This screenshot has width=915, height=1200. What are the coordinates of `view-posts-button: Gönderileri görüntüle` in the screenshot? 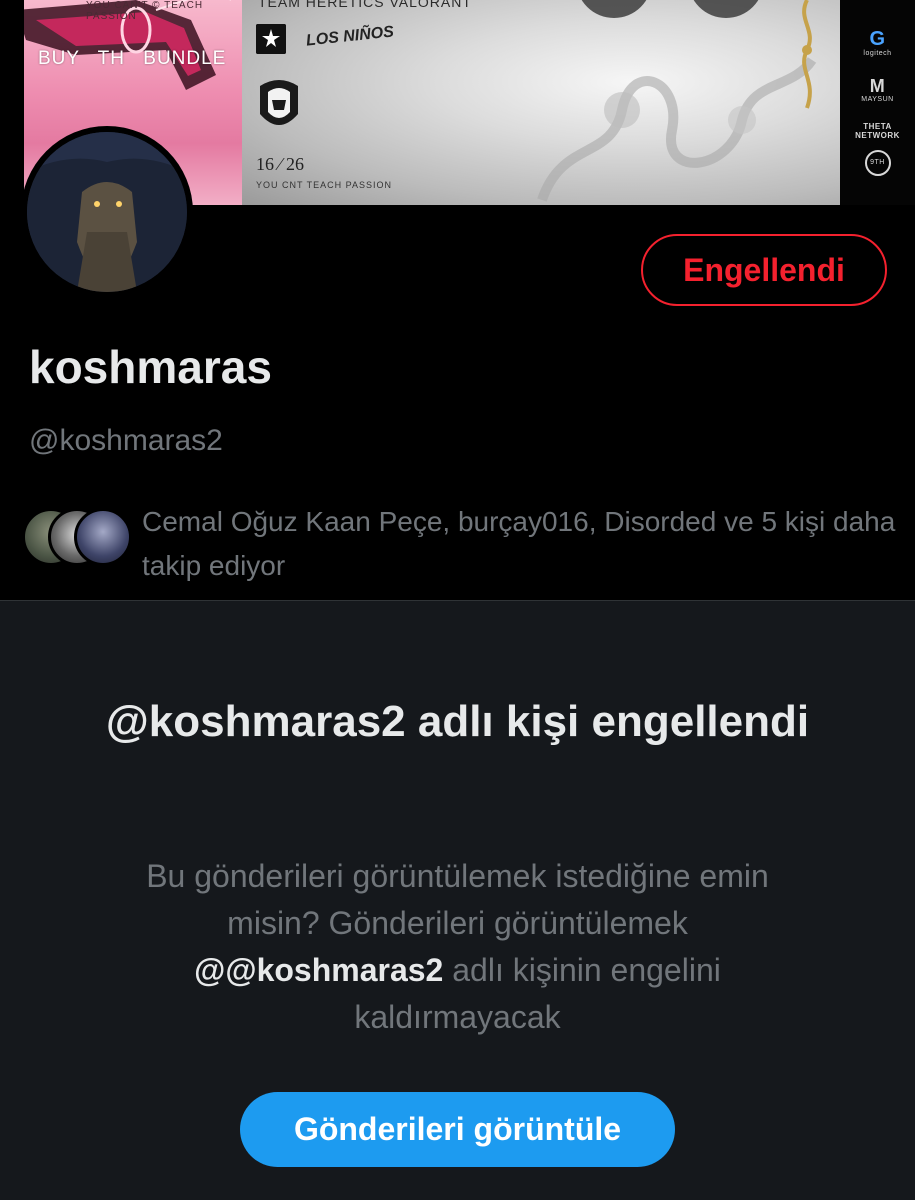 It's located at (457, 1129).